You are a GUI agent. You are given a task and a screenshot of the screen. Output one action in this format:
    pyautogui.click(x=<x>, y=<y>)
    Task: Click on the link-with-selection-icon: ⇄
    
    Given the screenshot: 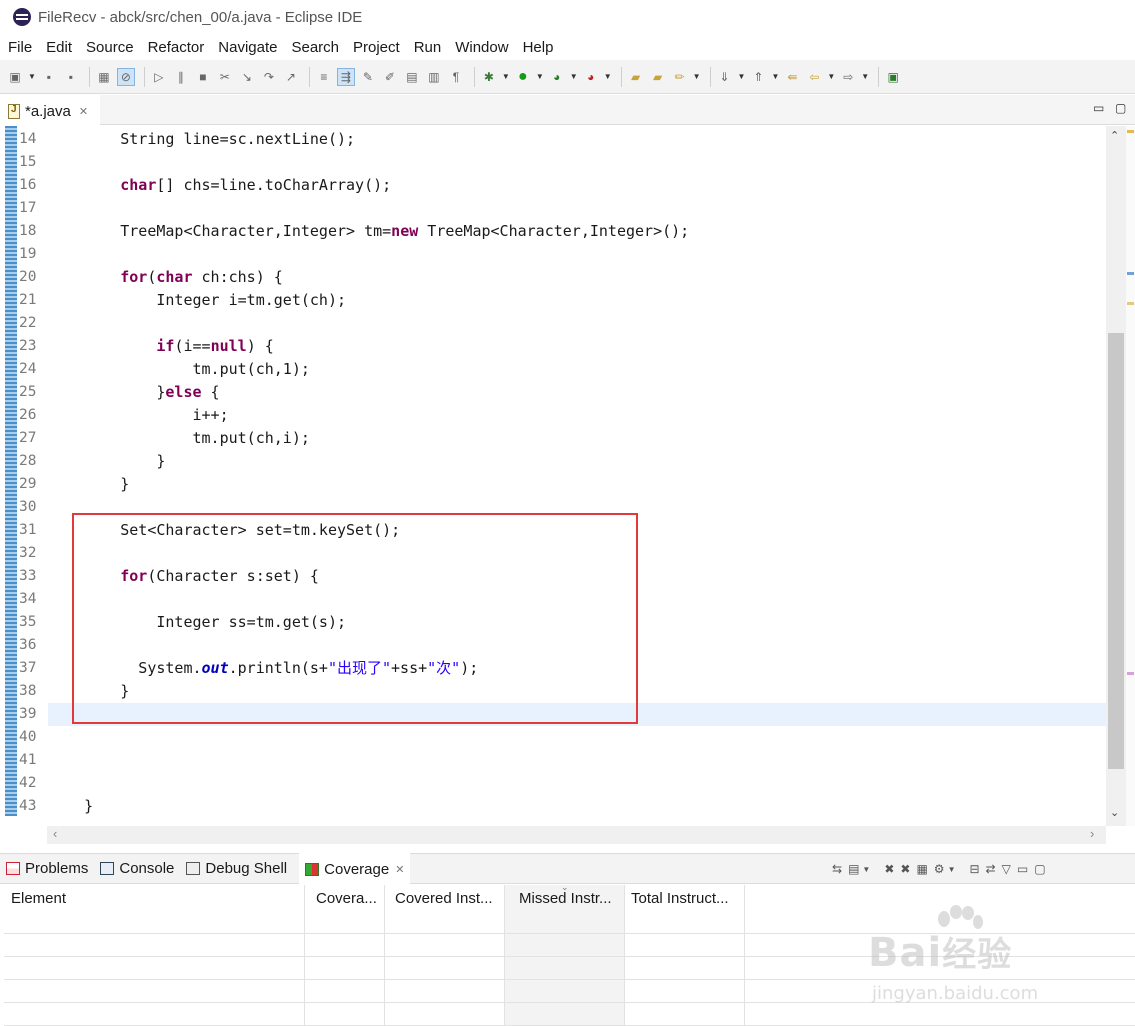 What is the action you would take?
    pyautogui.click(x=991, y=869)
    